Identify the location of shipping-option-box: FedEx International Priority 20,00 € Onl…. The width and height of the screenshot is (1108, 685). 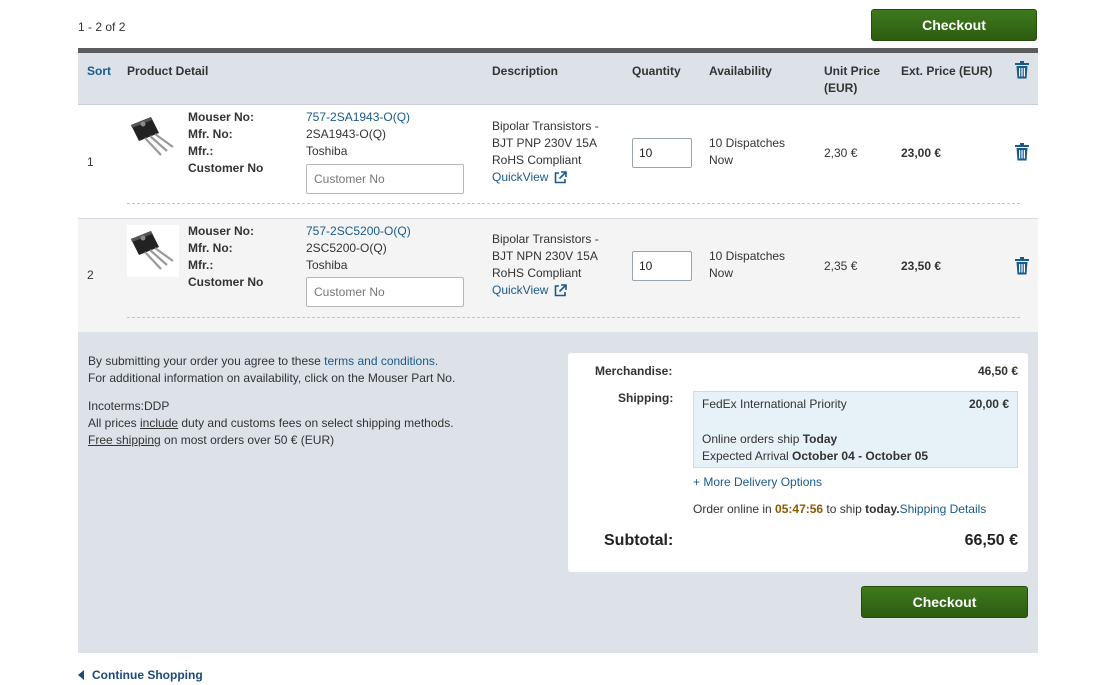
(855, 429).